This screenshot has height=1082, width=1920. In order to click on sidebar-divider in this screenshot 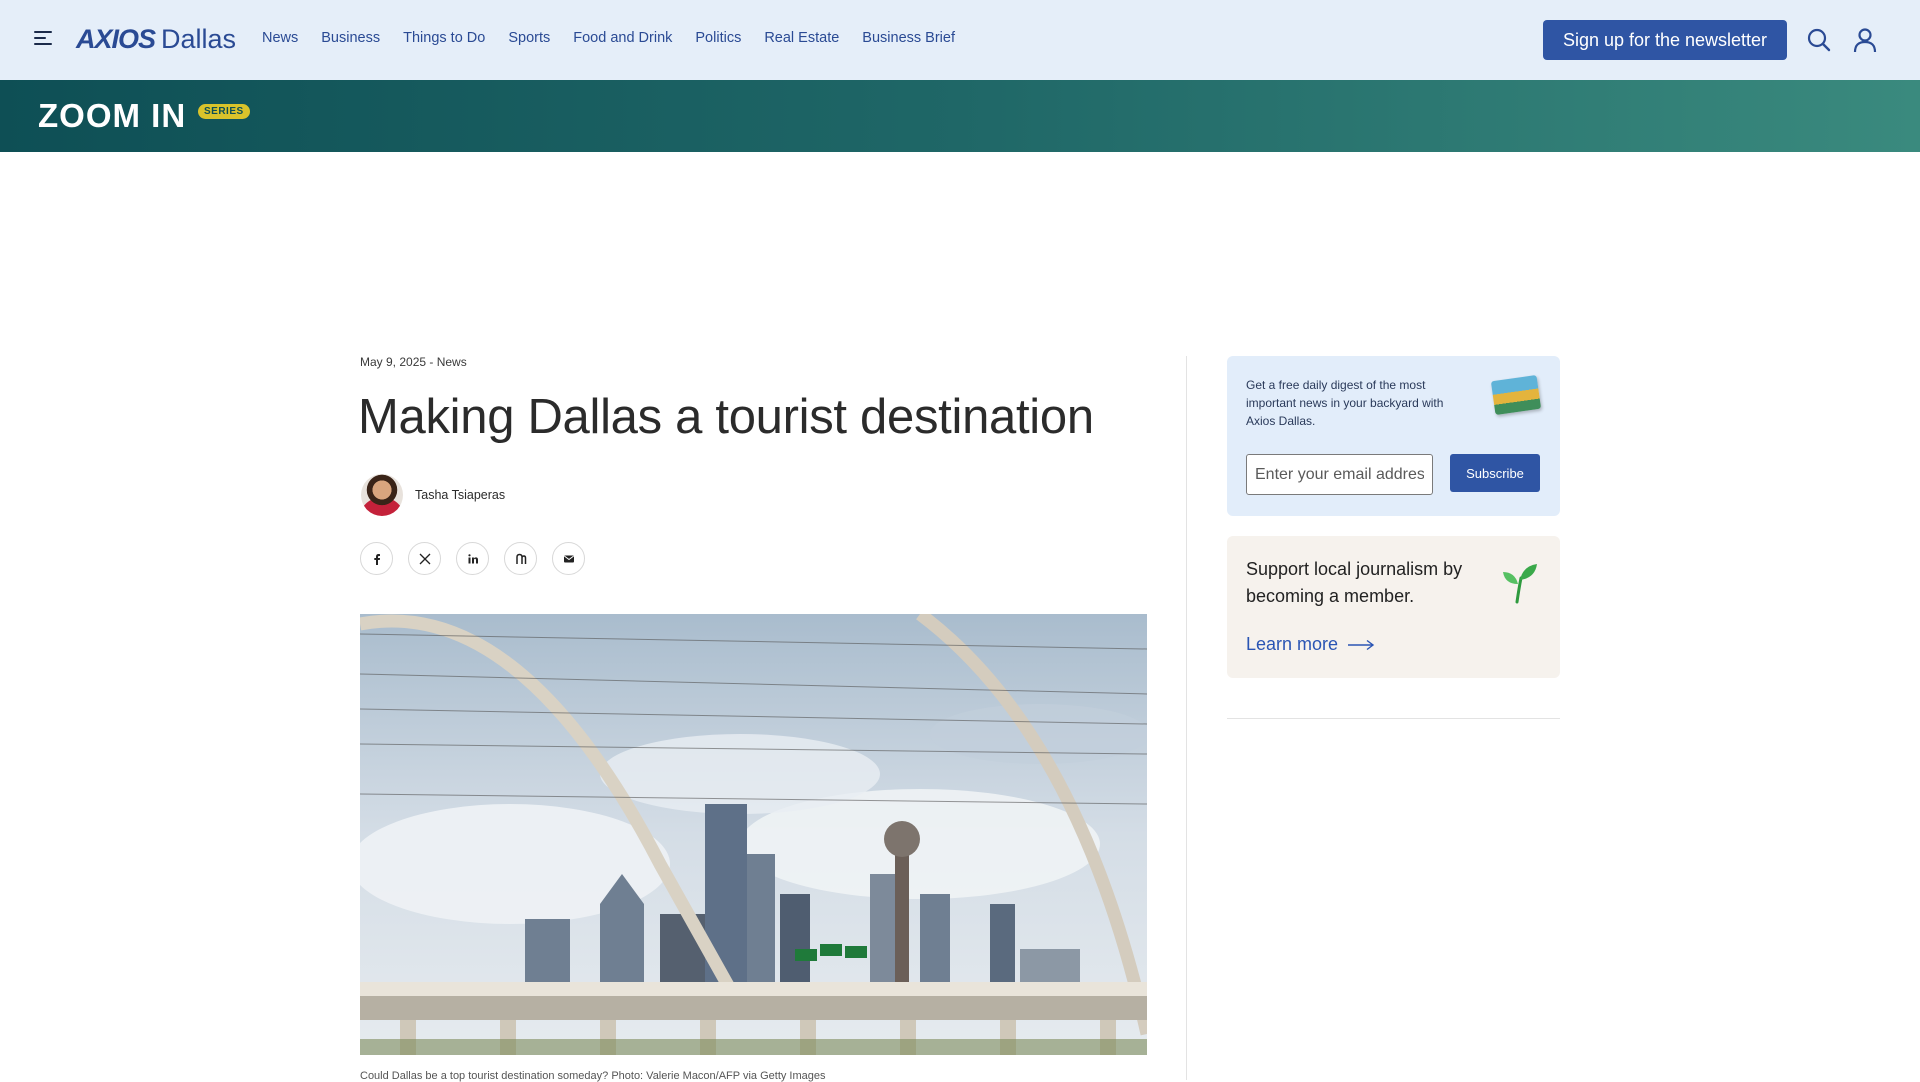, I will do `click(1393, 718)`.